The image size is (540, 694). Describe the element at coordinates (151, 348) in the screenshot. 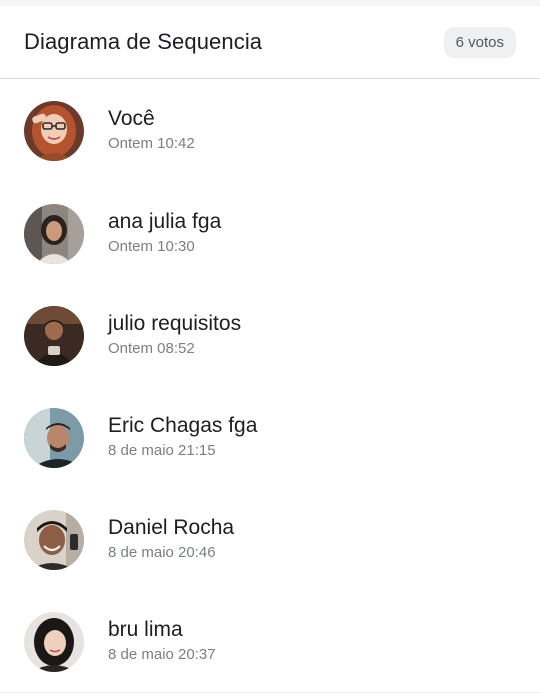

I see `vote-timestamp: Ontem 08:52` at that location.